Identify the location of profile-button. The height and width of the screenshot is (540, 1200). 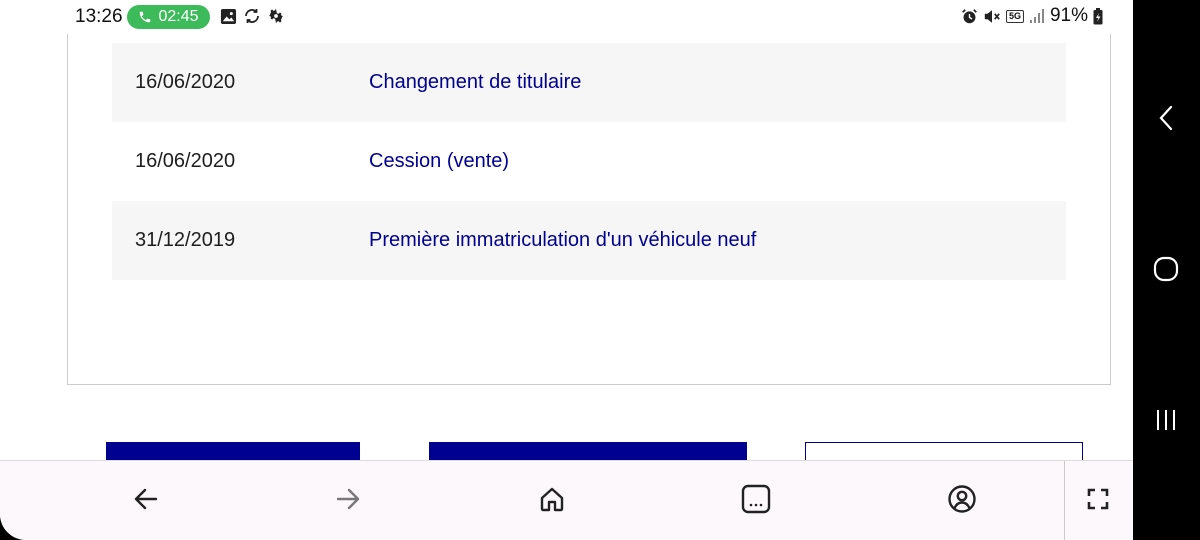
(962, 499).